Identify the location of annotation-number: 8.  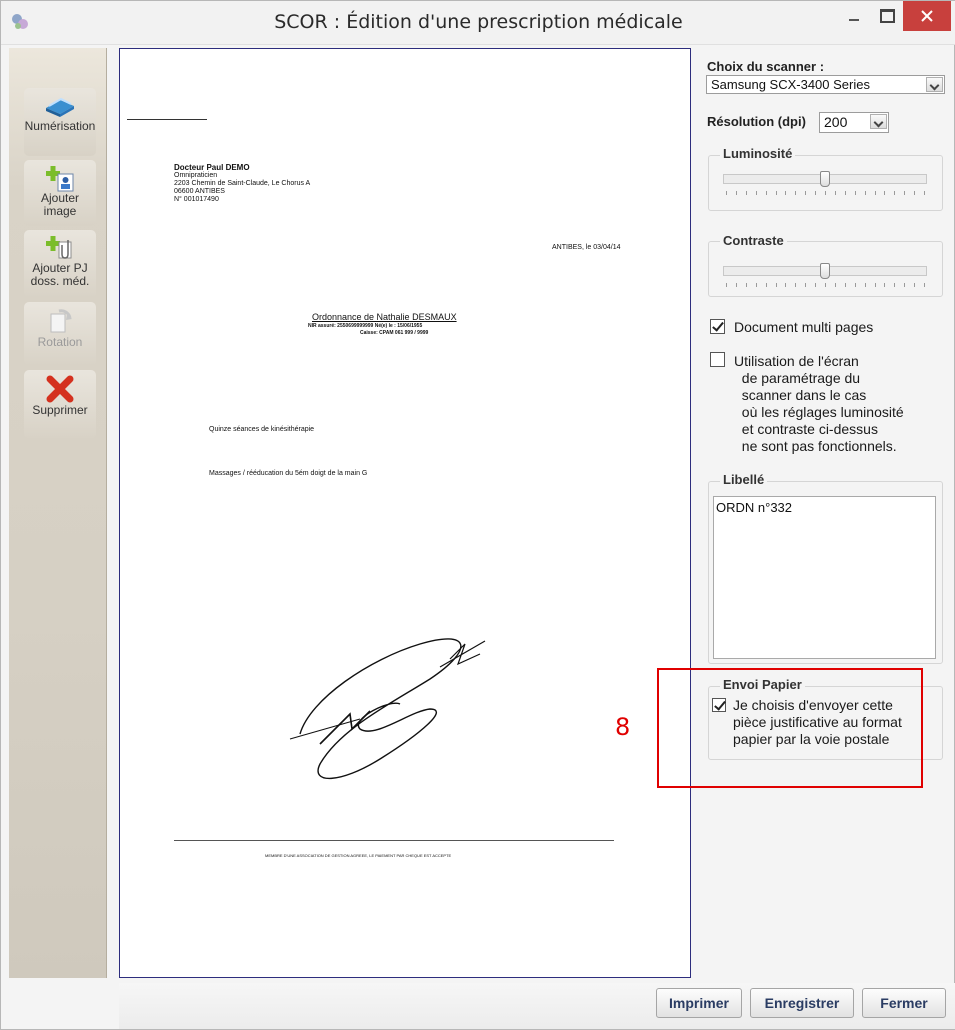
(623, 727).